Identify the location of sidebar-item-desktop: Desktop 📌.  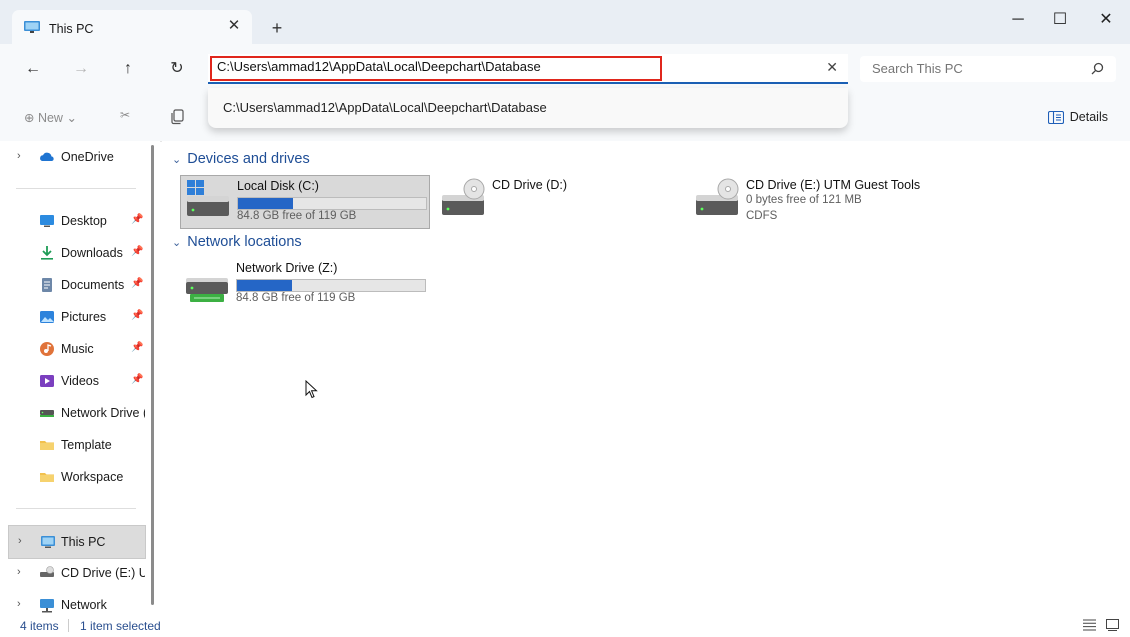
(74, 221).